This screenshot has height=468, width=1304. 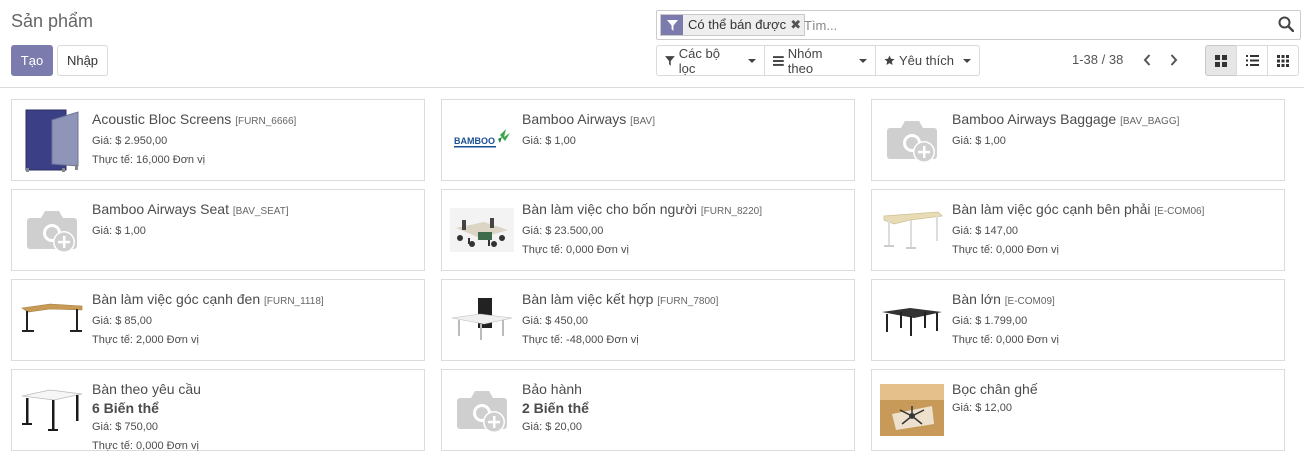 What do you see at coordinates (1287, 25) in the screenshot?
I see `search-icon` at bounding box center [1287, 25].